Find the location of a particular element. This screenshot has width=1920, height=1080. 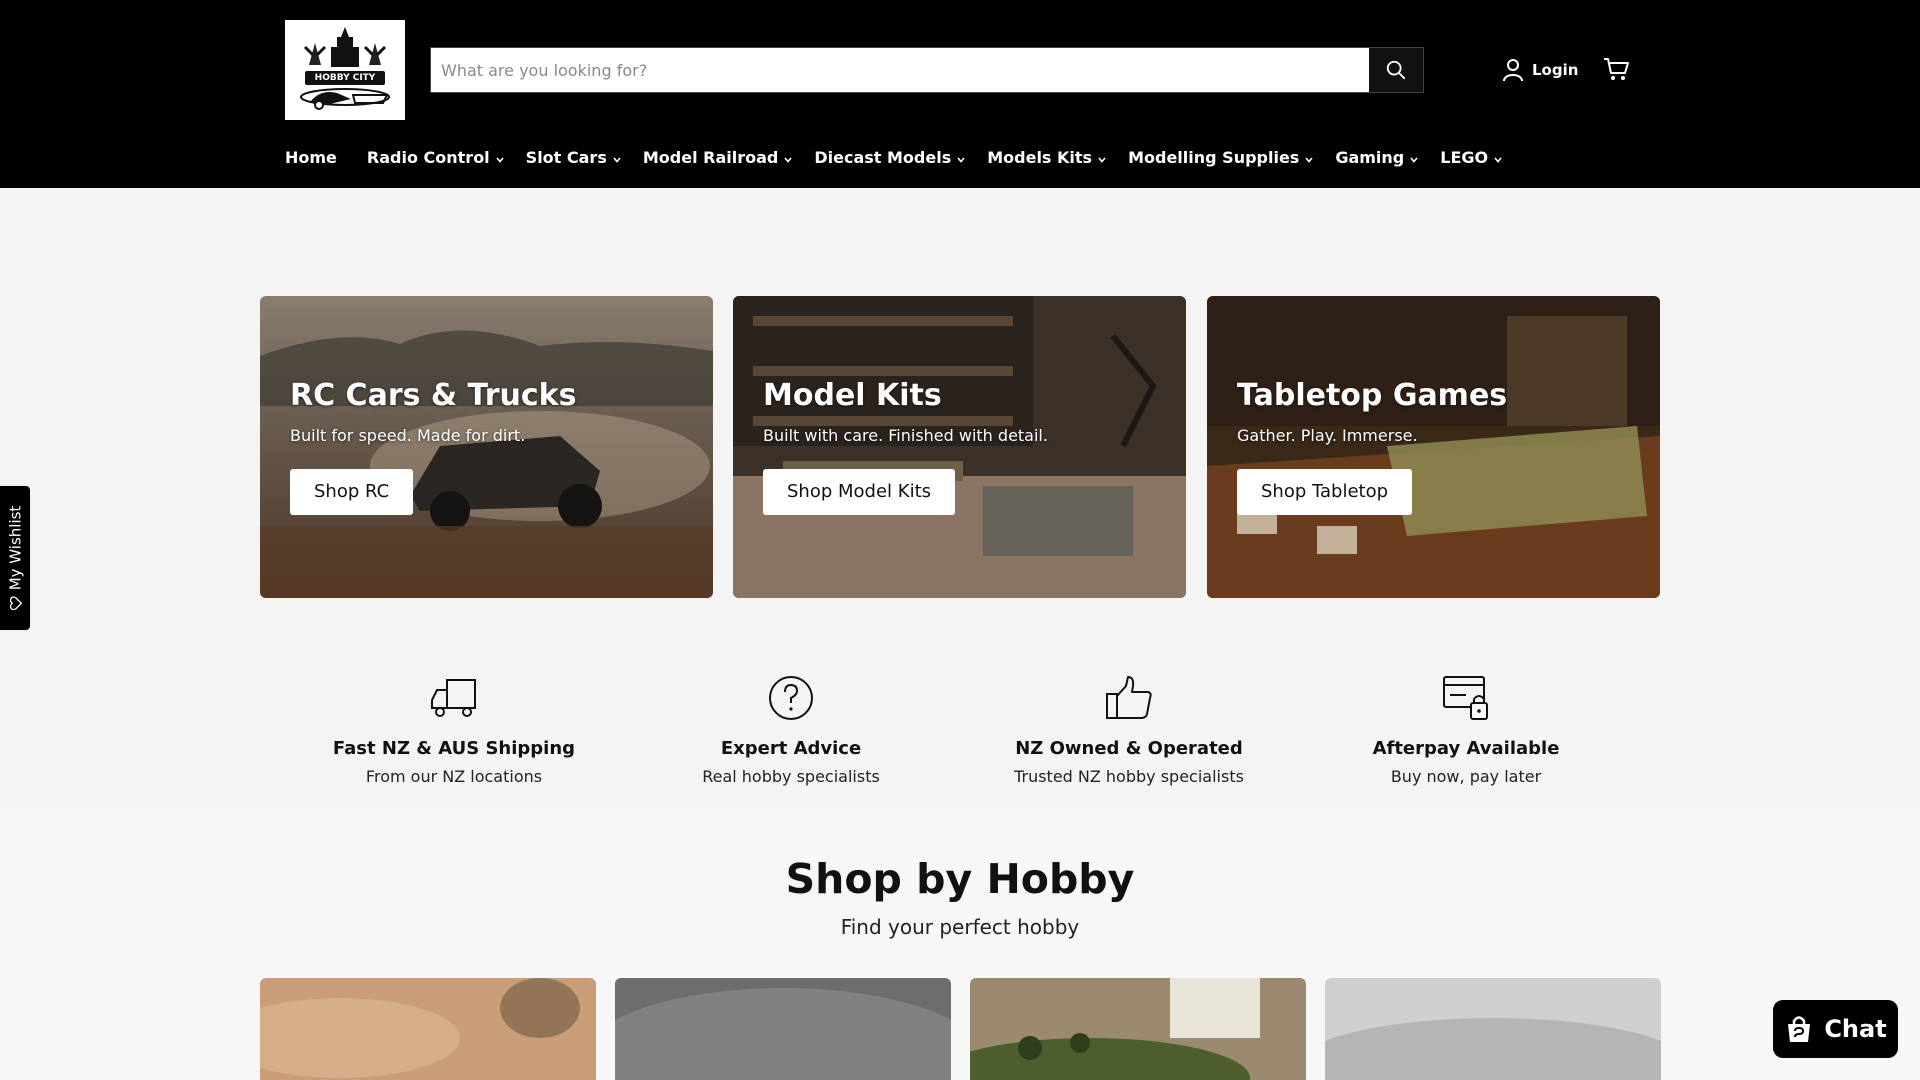

cart-button is located at coordinates (1616, 71).